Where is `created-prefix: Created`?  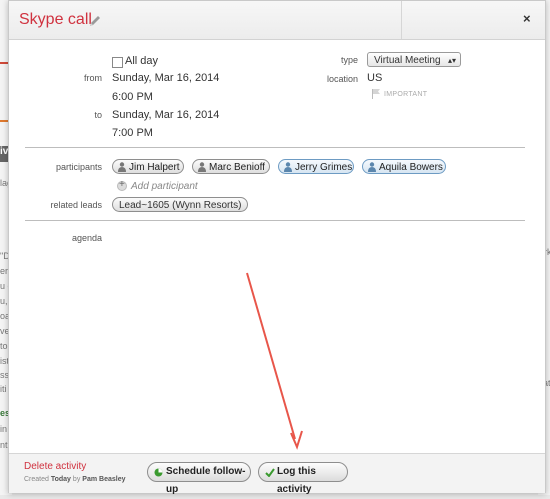 created-prefix: Created is located at coordinates (36, 479).